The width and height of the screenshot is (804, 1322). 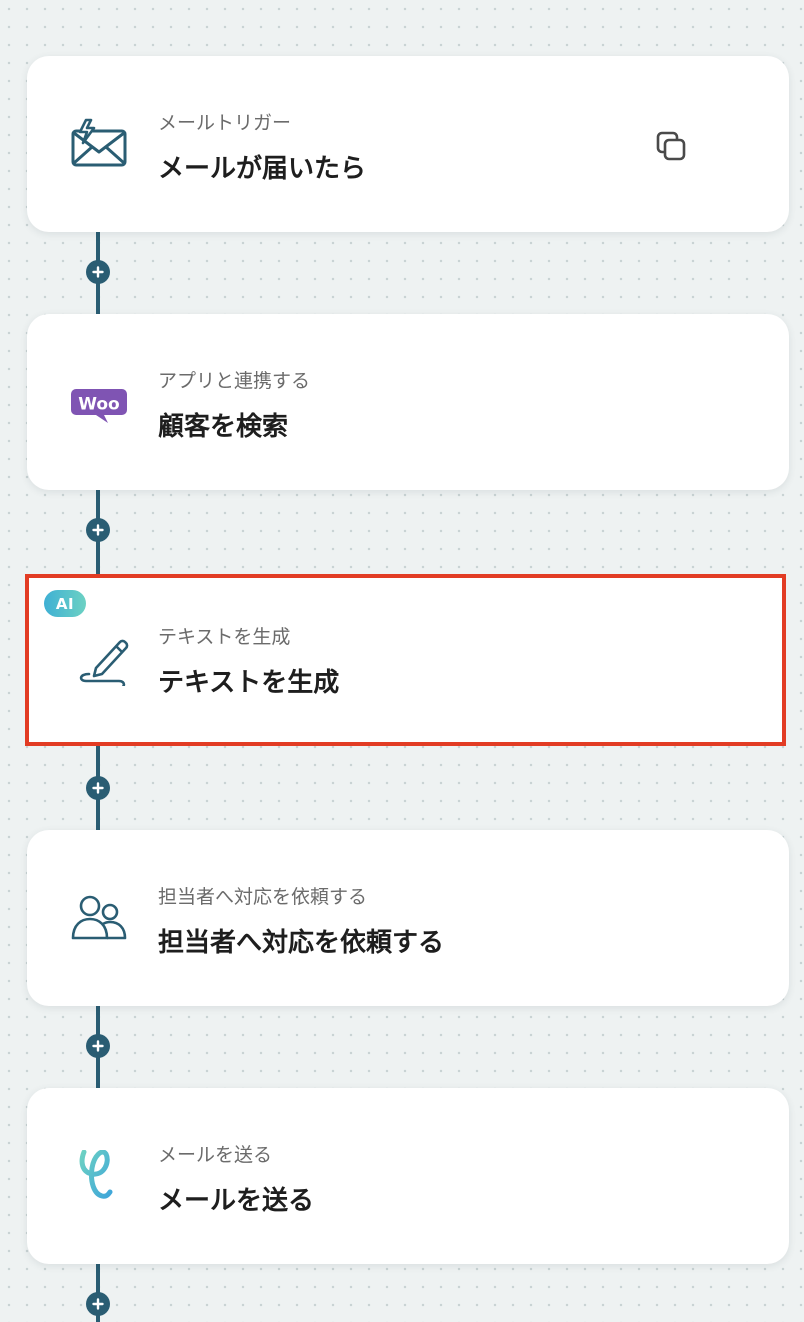 I want to click on users-icon, so click(x=99, y=917).